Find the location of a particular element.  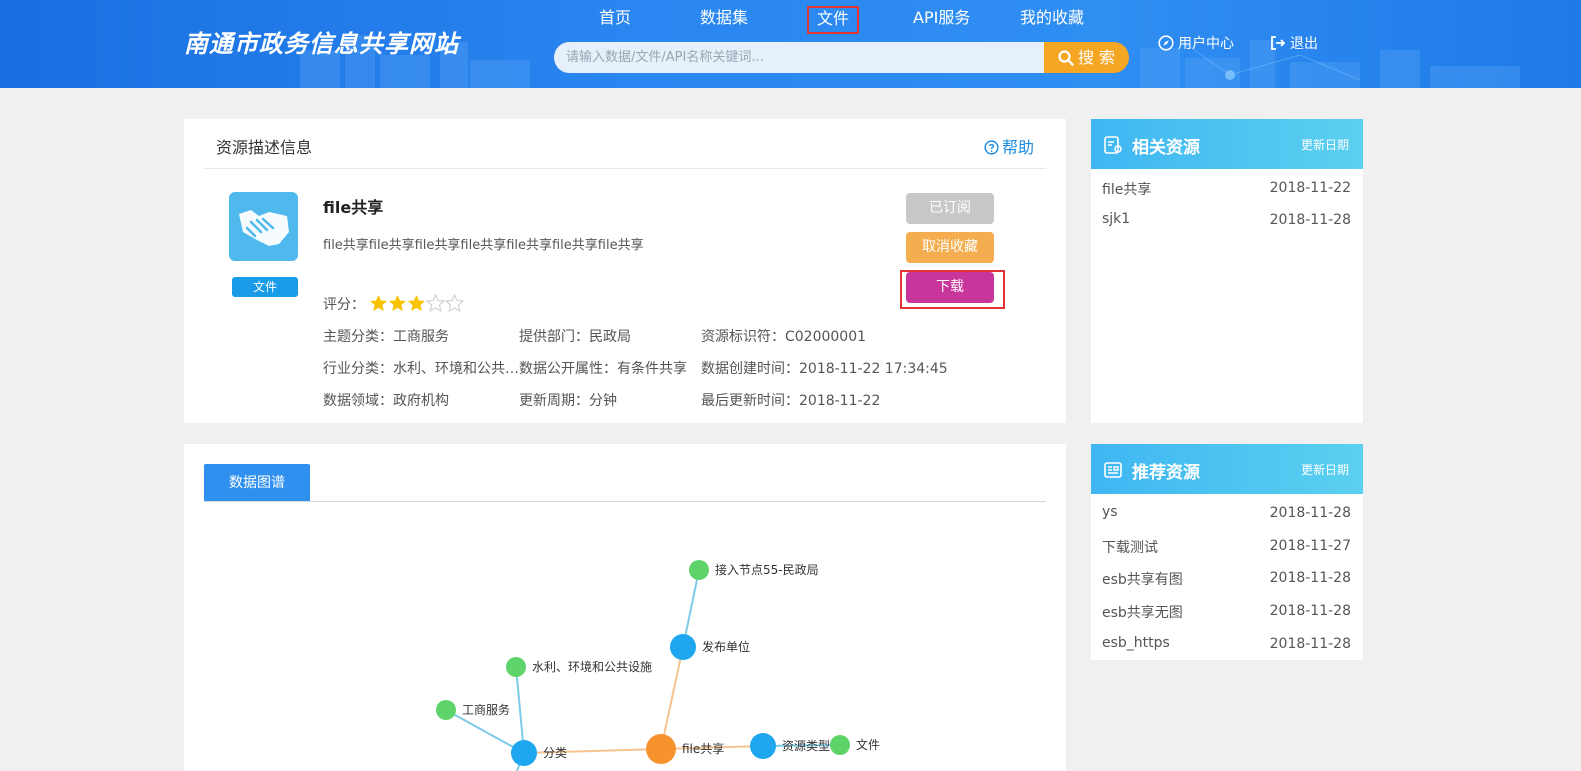

search-button-label: 搜 索 is located at coordinates (1096, 57).